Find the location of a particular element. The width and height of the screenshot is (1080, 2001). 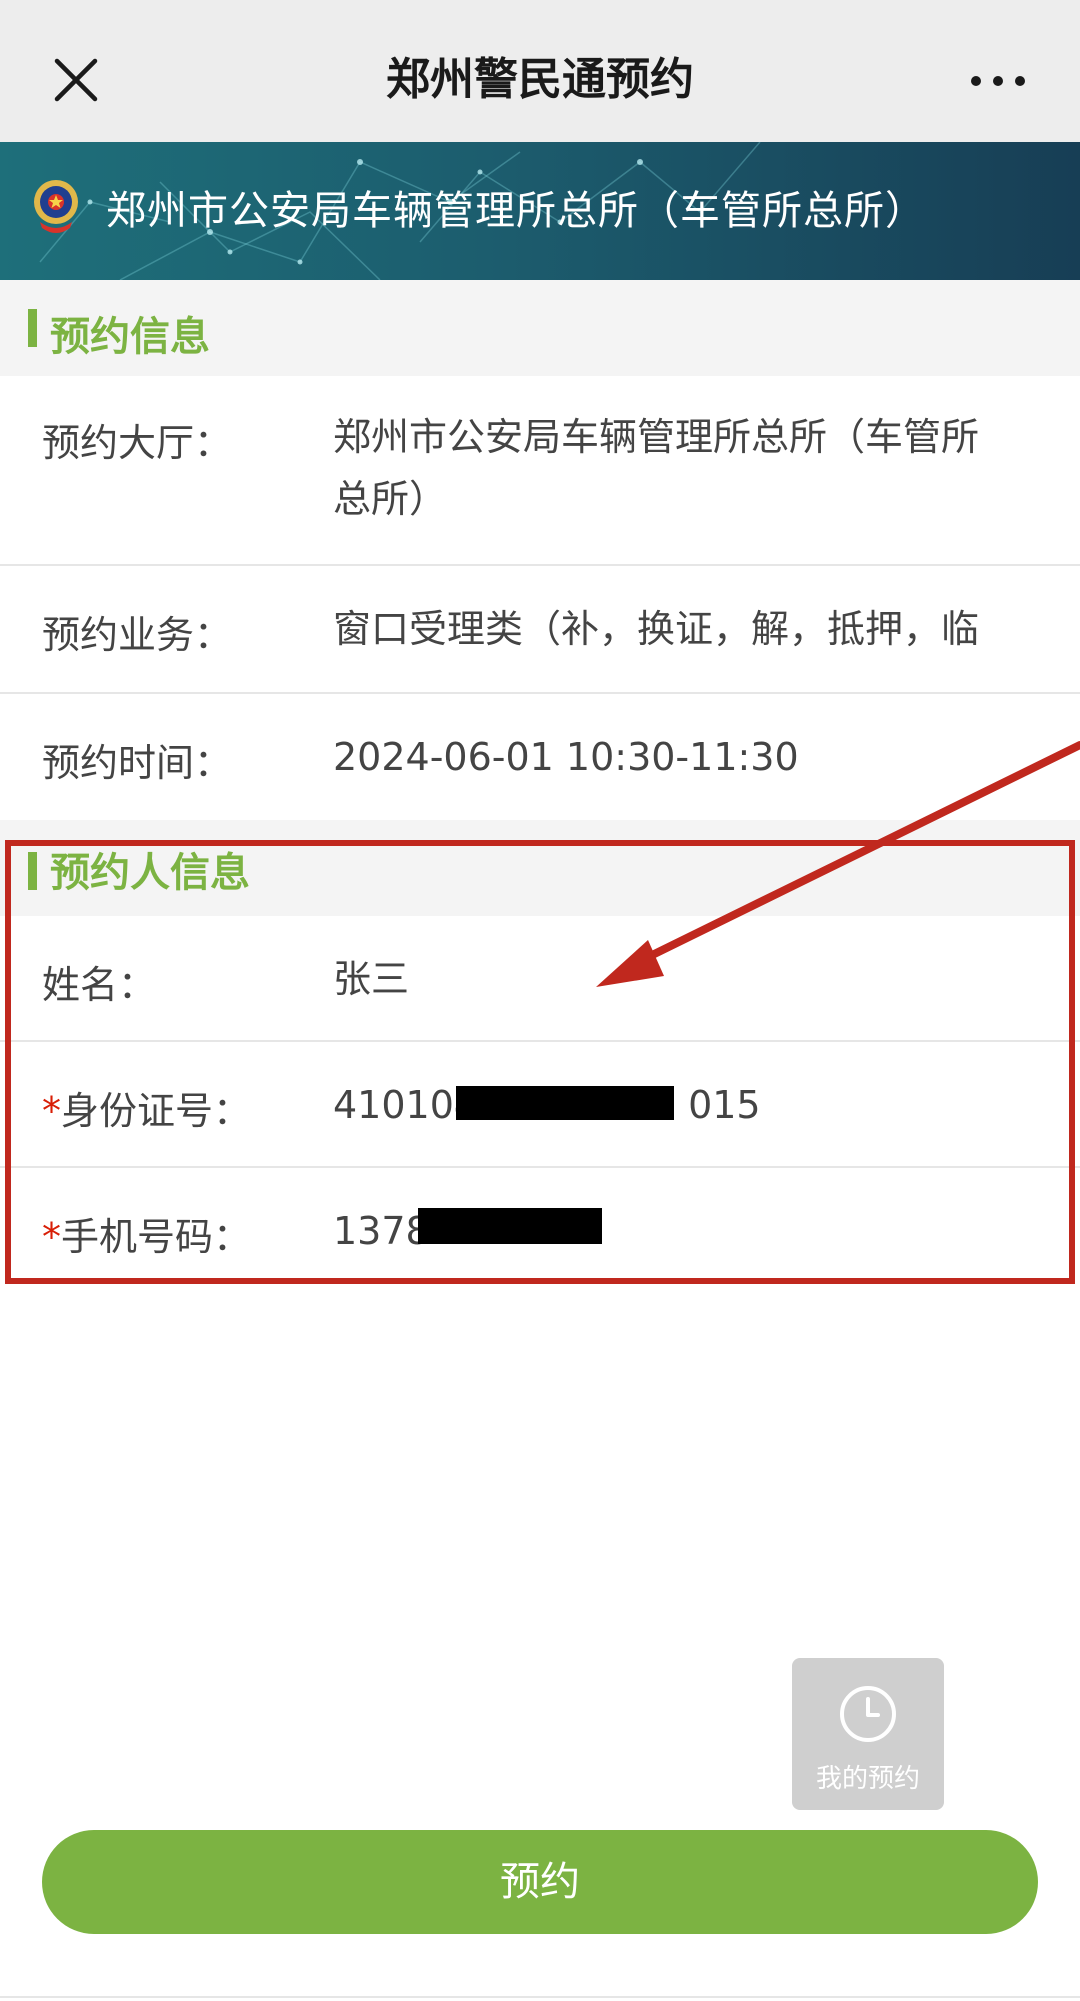

bottom-divider is located at coordinates (540, 1997).